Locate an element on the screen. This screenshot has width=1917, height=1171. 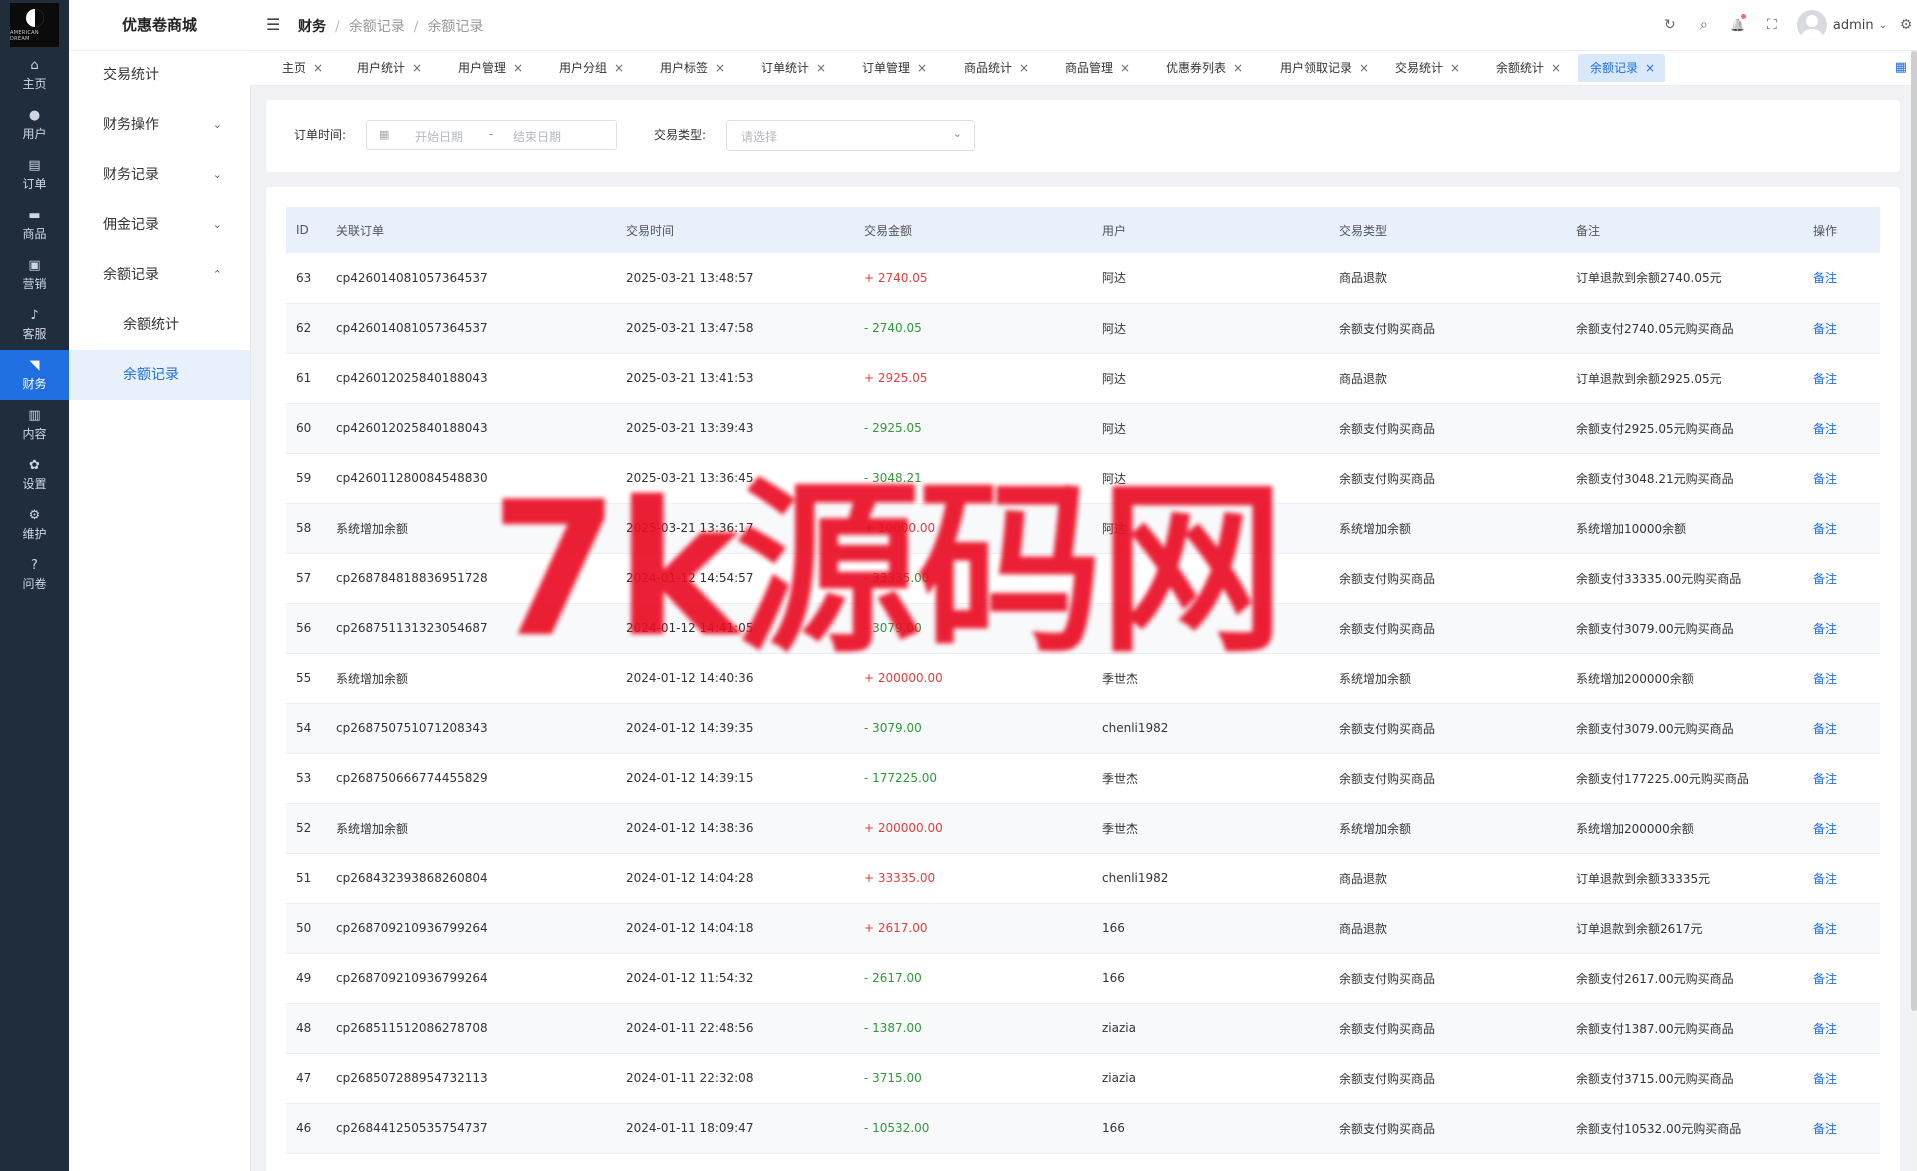
rail-item-content: ▥ 内容 is located at coordinates (34, 425).